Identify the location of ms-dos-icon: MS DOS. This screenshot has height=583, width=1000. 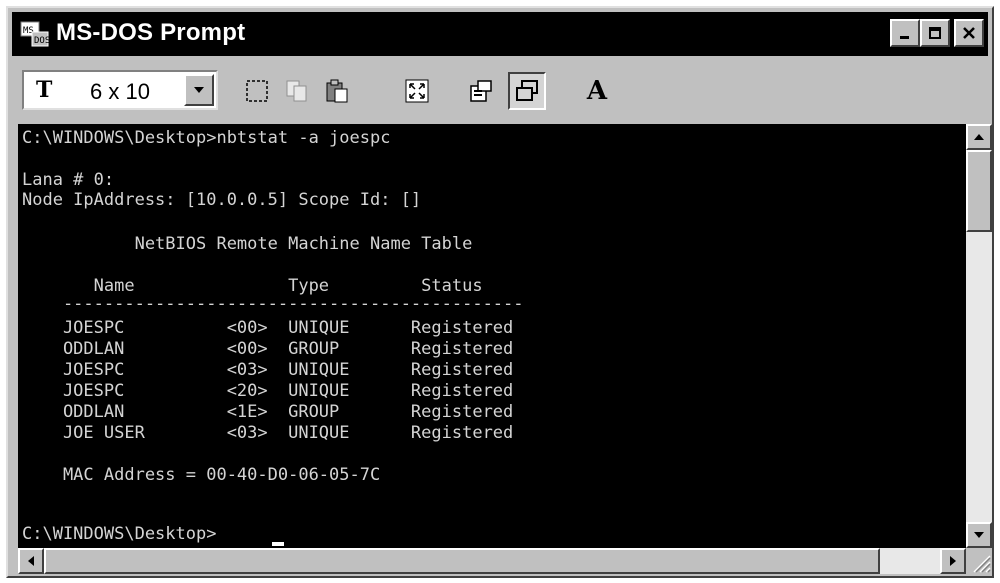
(35, 34).